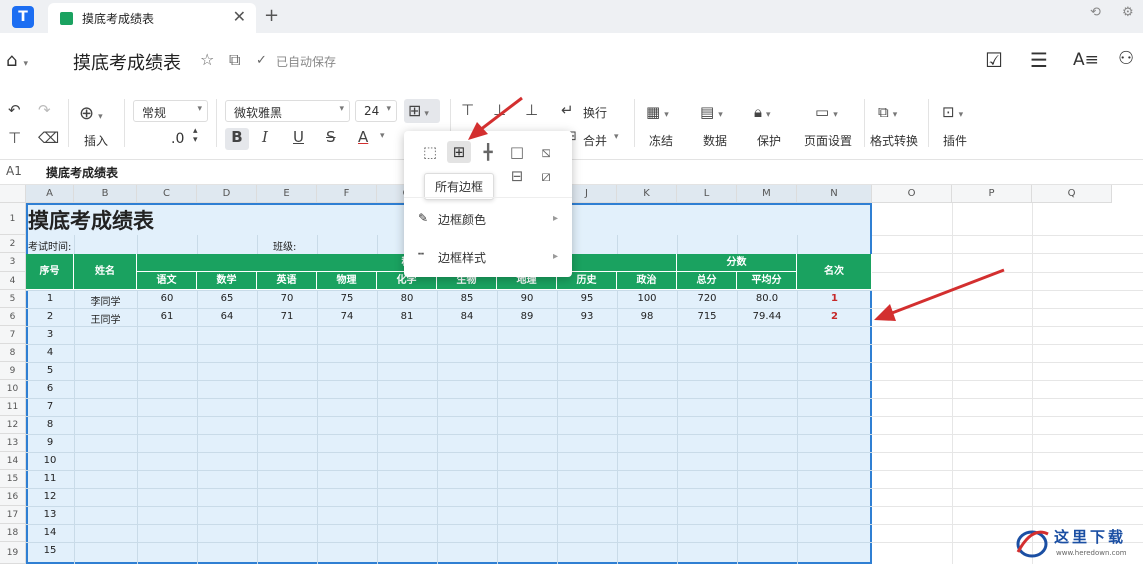  What do you see at coordinates (195, 136) in the screenshot?
I see `decimal-stepper: ▴ ▾` at bounding box center [195, 136].